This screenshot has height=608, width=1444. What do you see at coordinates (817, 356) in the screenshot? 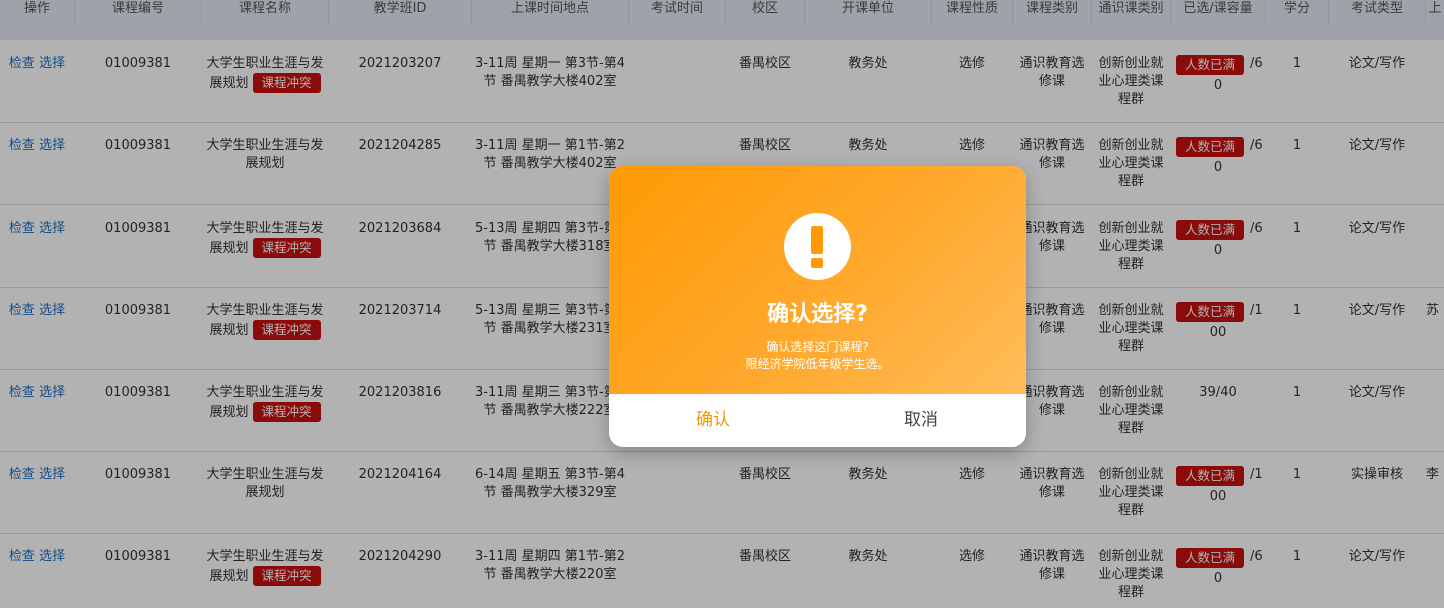
I see `dialog-message: 确认选择这门课程? 限经济学院低年级学生选。` at bounding box center [817, 356].